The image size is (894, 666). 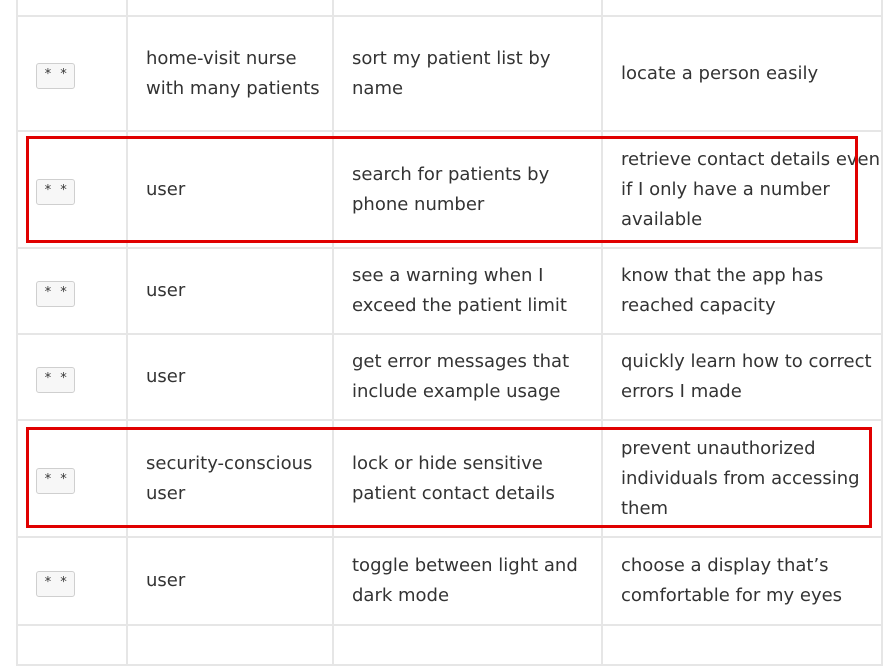 What do you see at coordinates (230, 478) in the screenshot?
I see `role-cell: security-conscious user` at bounding box center [230, 478].